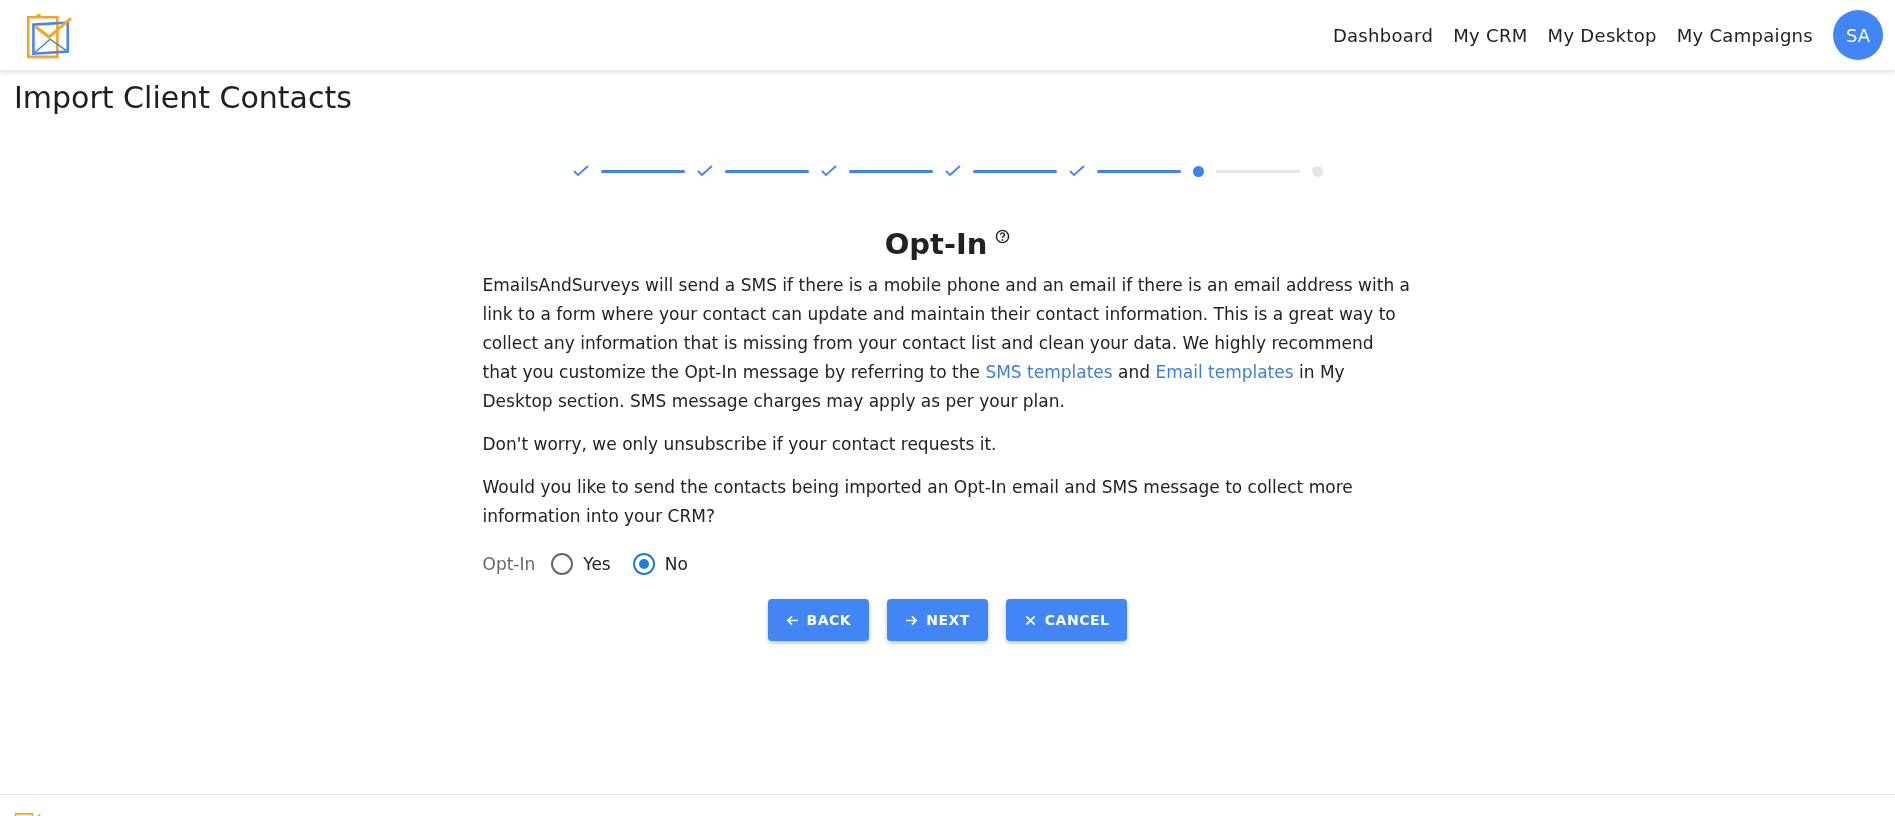 The width and height of the screenshot is (1895, 816). What do you see at coordinates (1003, 236) in the screenshot?
I see `help-icon` at bounding box center [1003, 236].